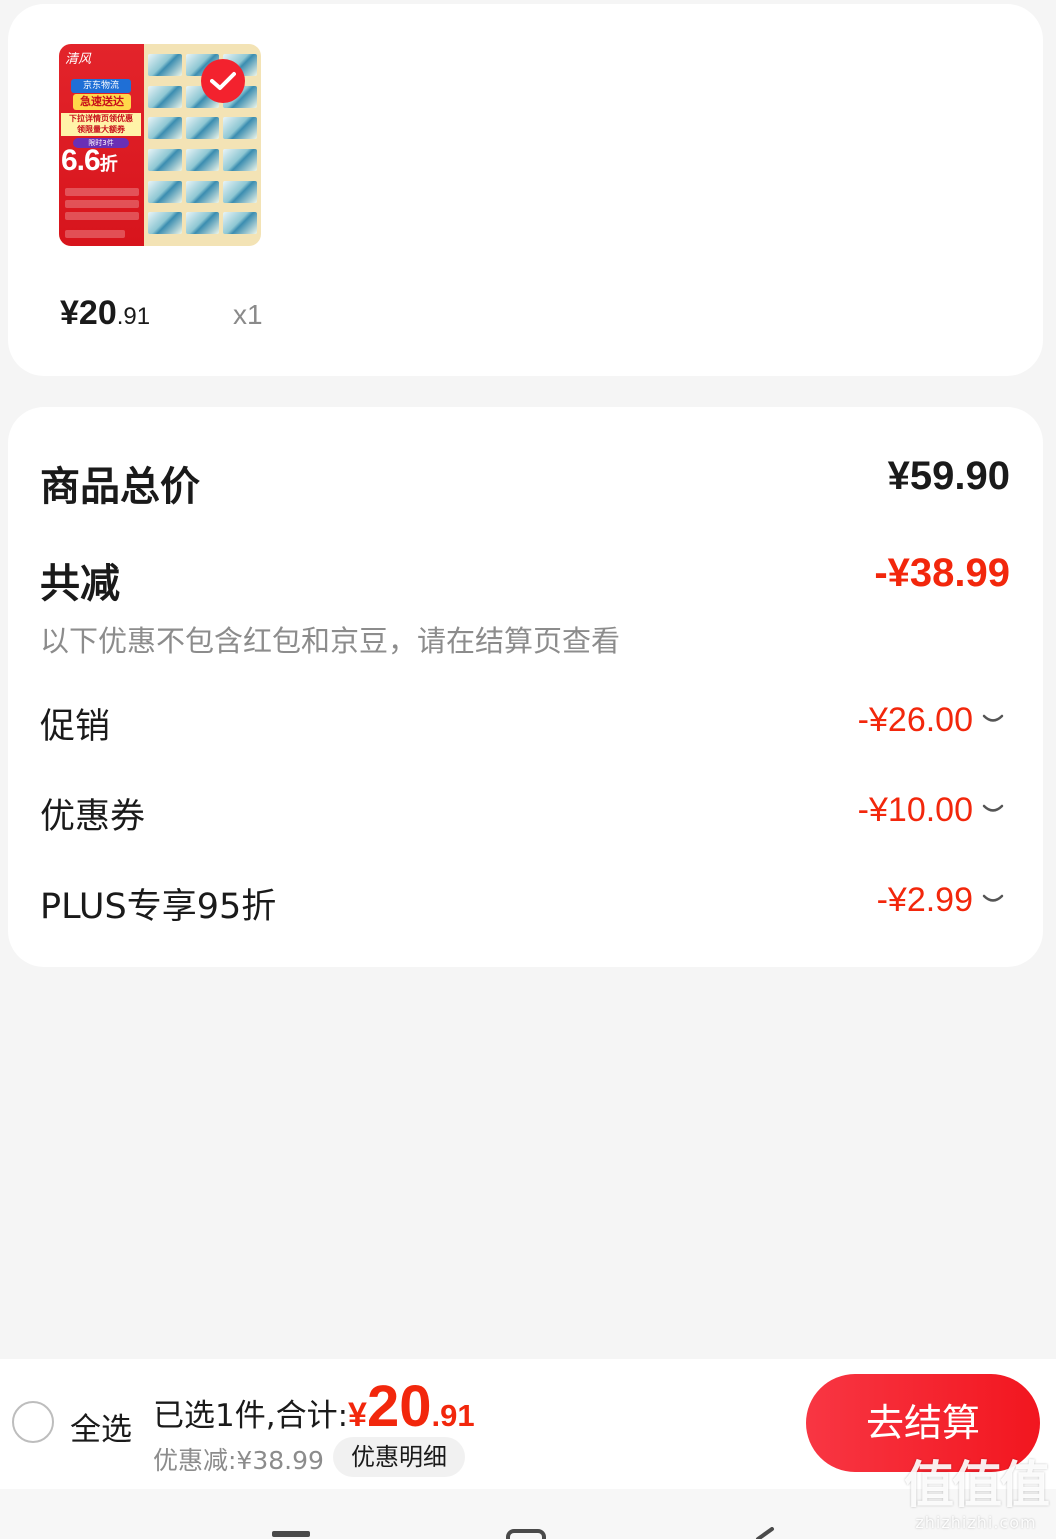  I want to click on thumbnail-brand-logo: 清风, so click(78, 59).